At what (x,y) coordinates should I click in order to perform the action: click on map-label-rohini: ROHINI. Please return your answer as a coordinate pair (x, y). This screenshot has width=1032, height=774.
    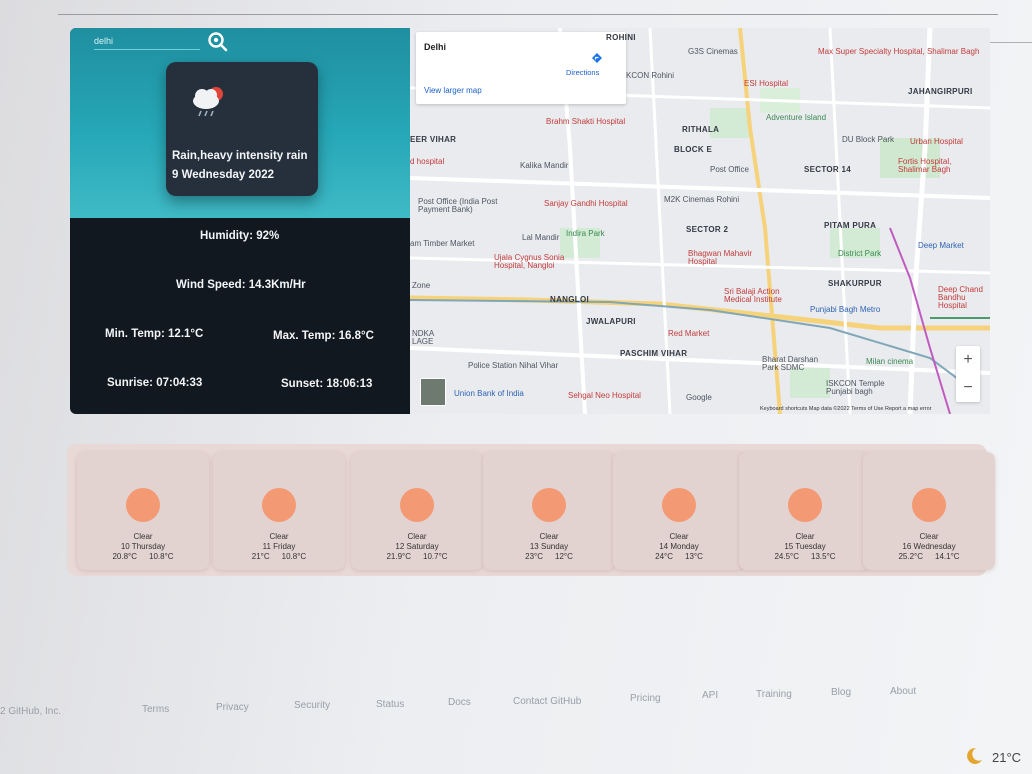
    Looking at the image, I should click on (621, 37).